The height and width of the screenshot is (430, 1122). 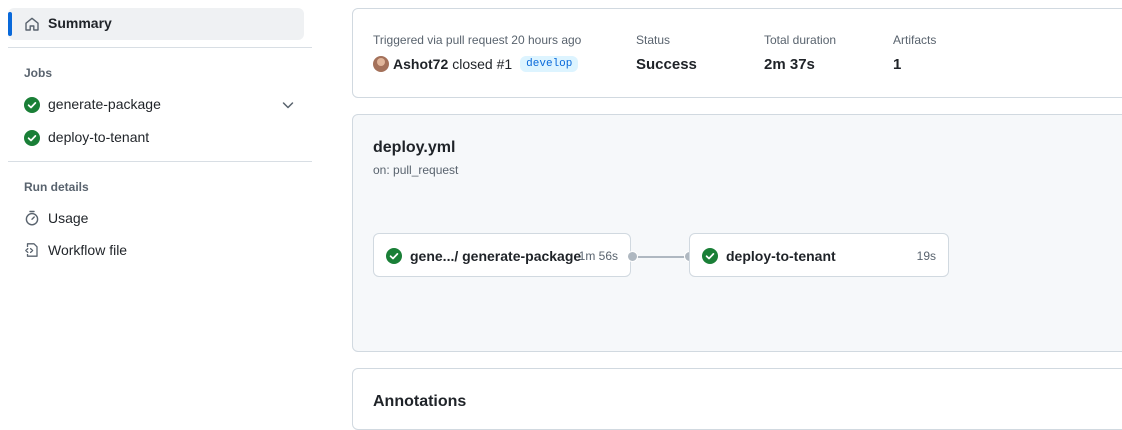 I want to click on sidebar-item-deploy-to-tenant: deploy-to-tenant, so click(x=156, y=137).